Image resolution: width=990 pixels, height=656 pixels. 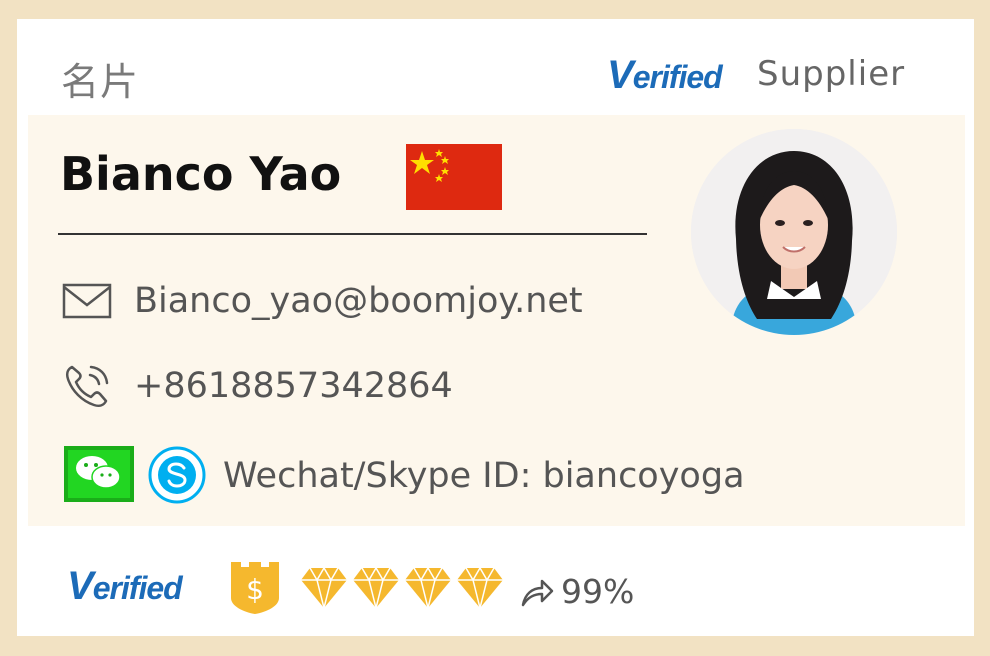 What do you see at coordinates (677, 77) in the screenshot?
I see `verified-badge-rest: erified` at bounding box center [677, 77].